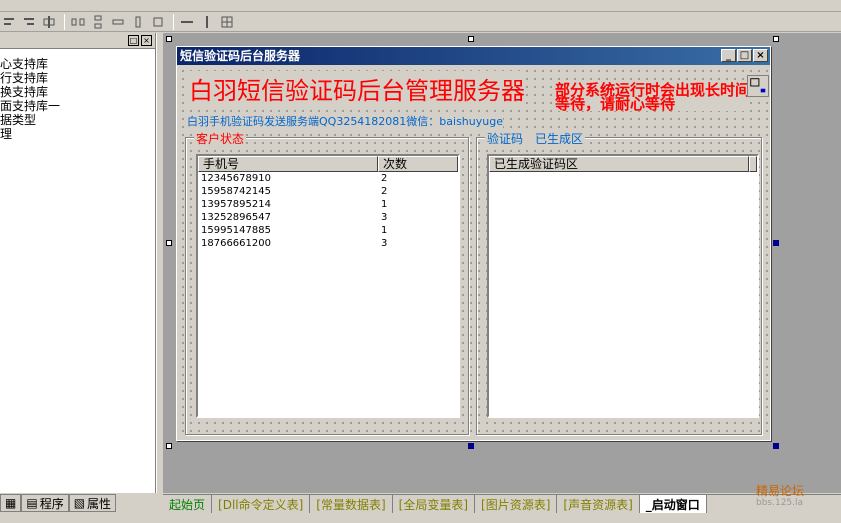  I want to click on phone-cell: 13252896547, so click(236, 217).